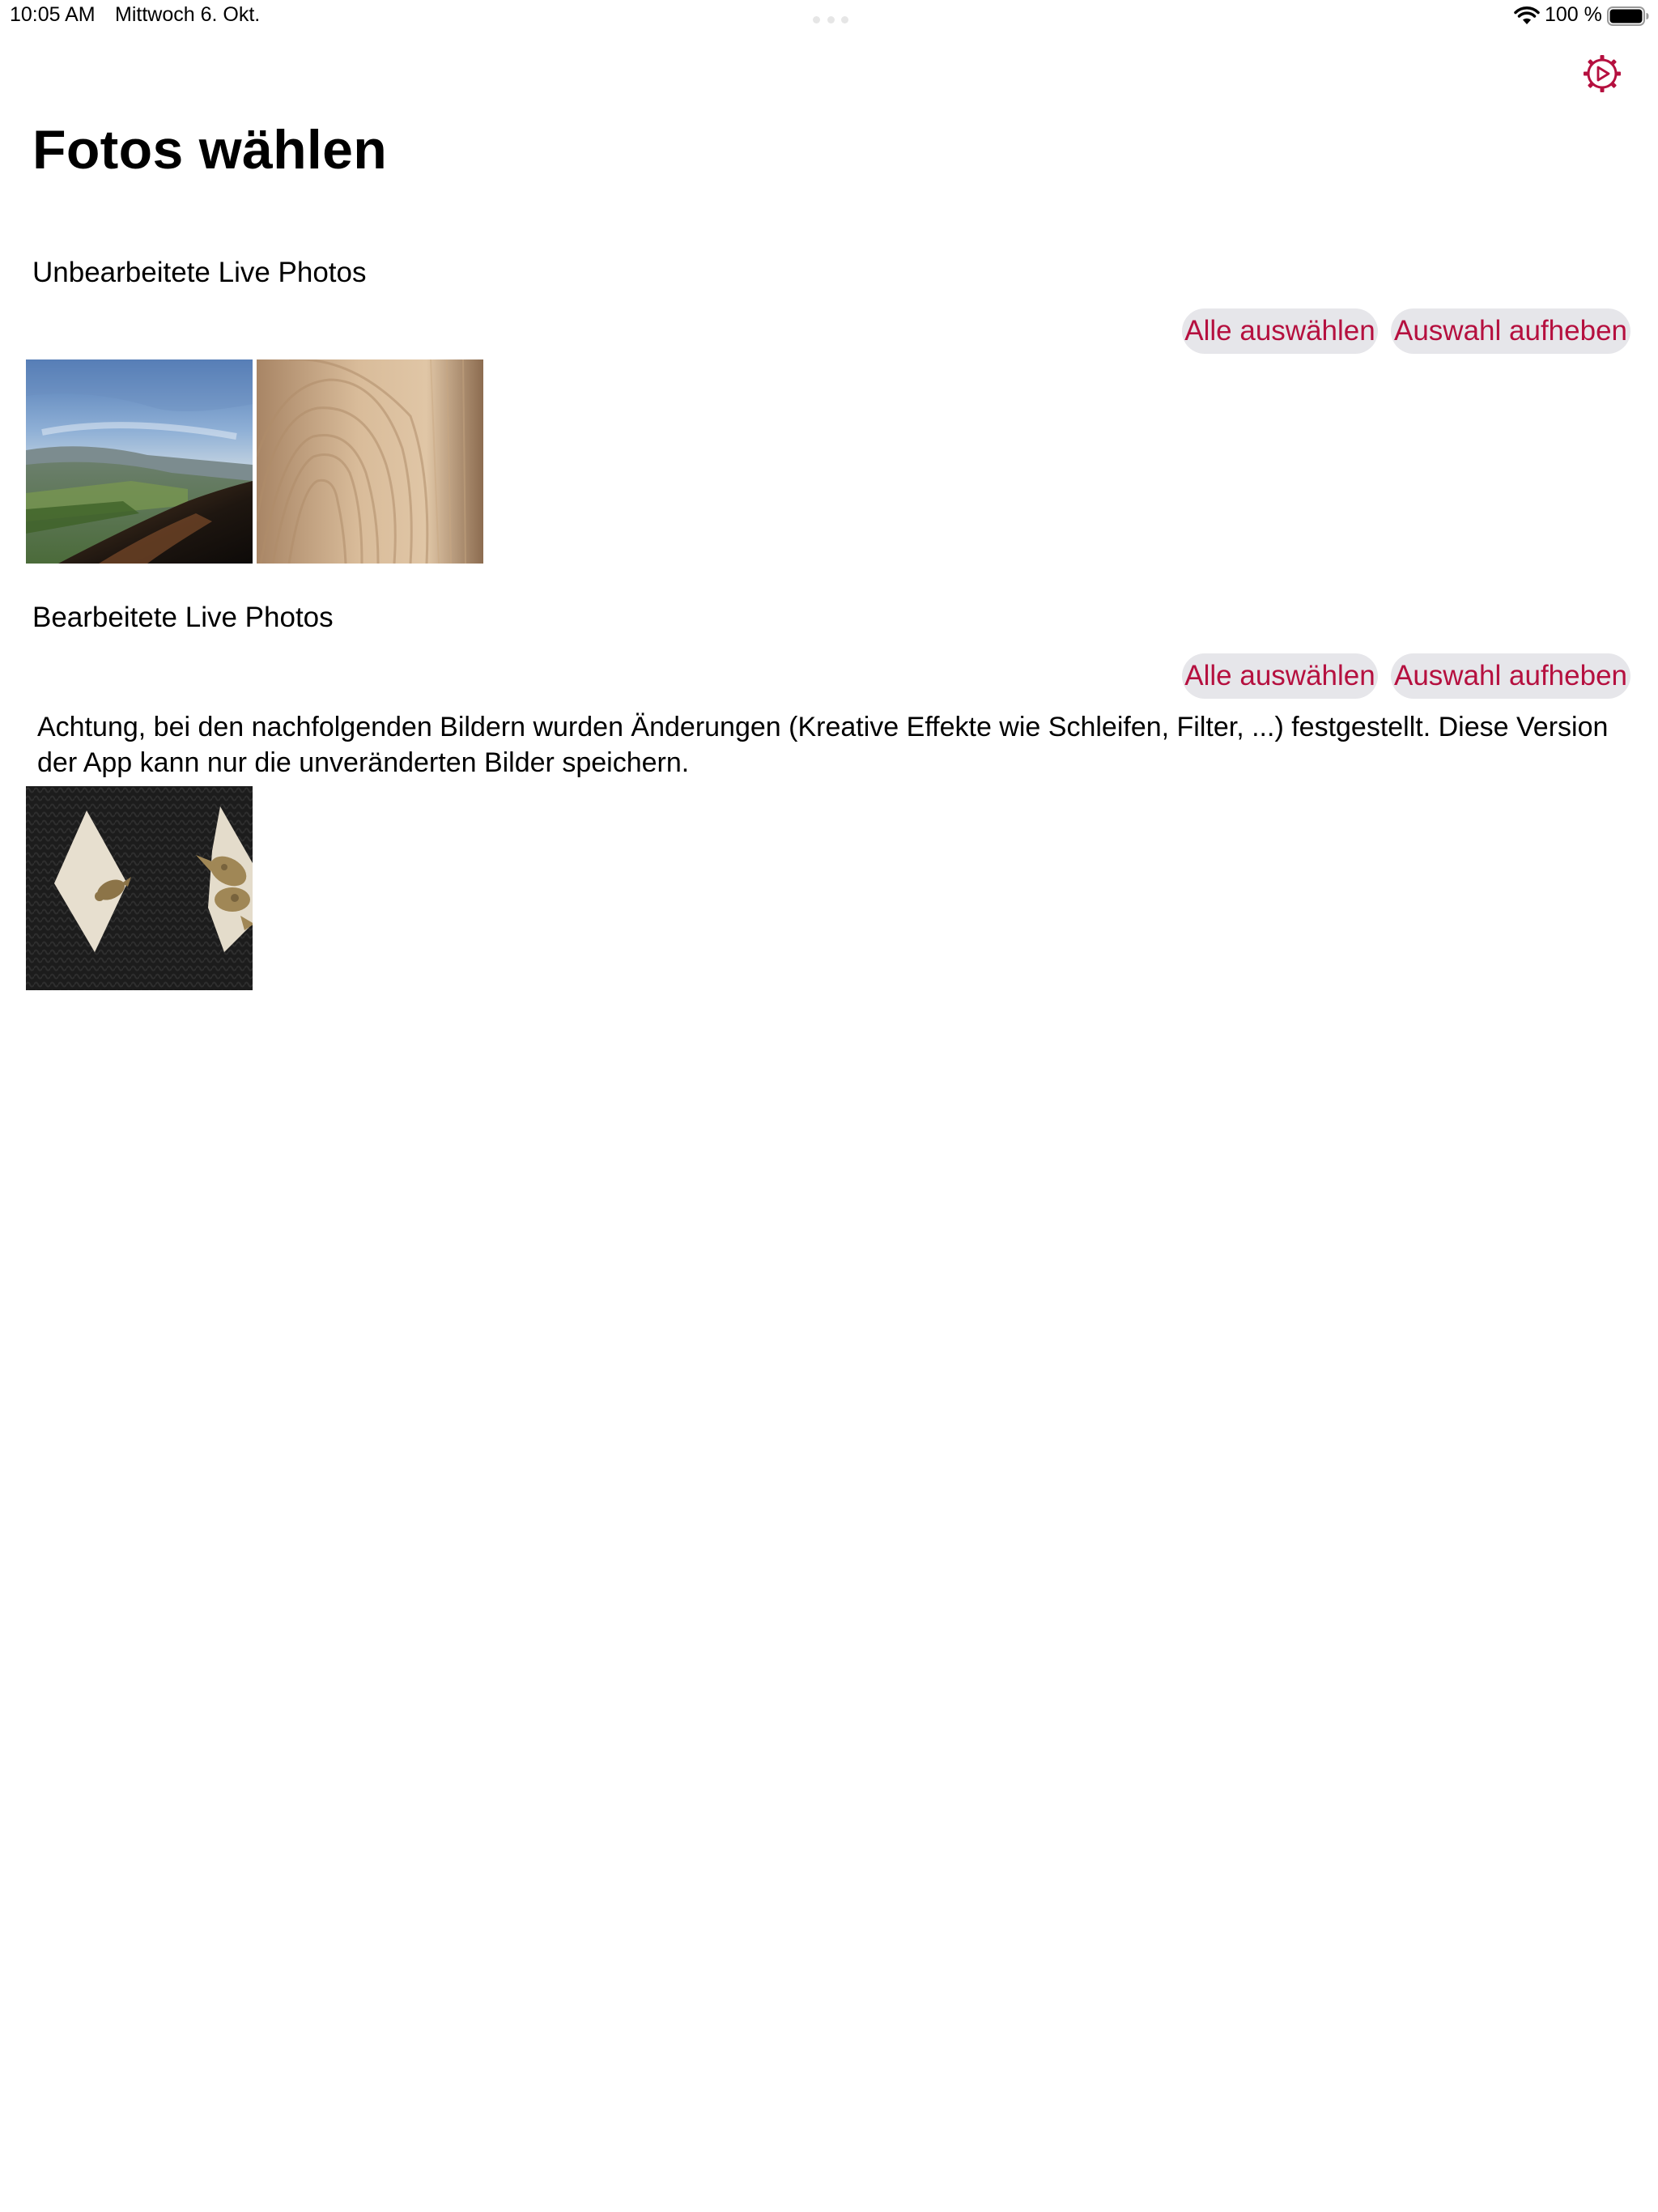  What do you see at coordinates (139, 888) in the screenshot?
I see `knit-fabric-figures-photo` at bounding box center [139, 888].